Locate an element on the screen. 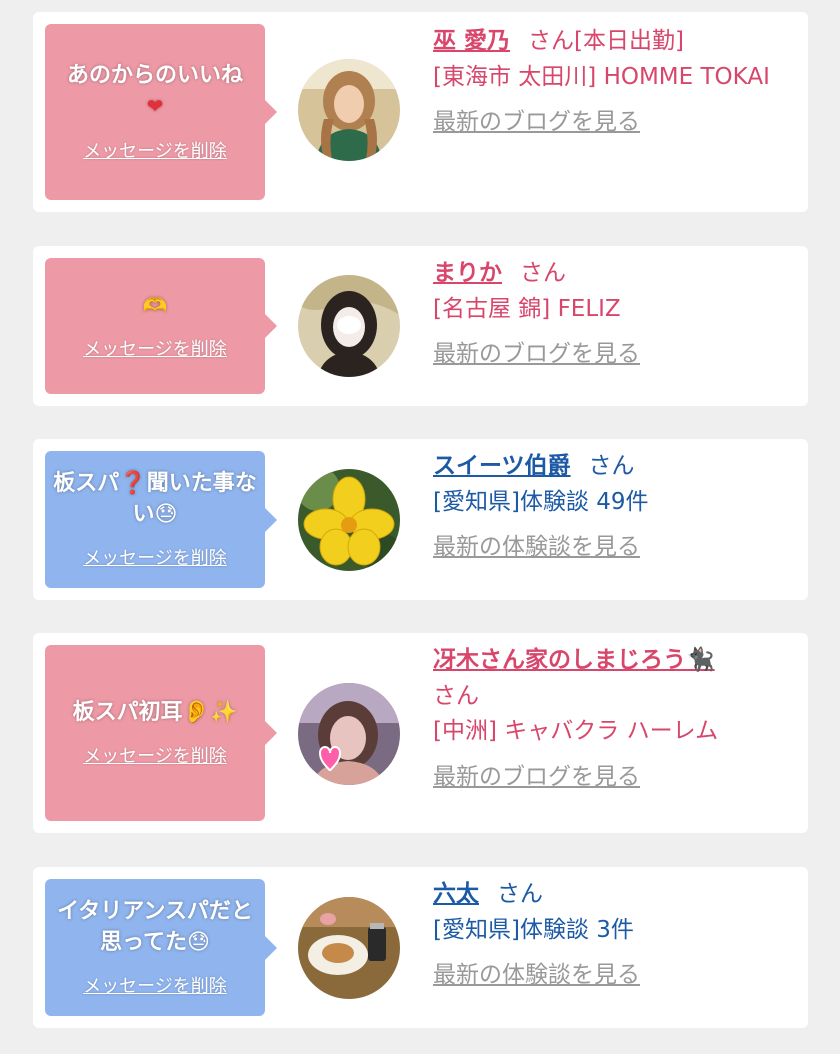 This screenshot has width=840, height=1054. user-name-link: スイーツ伯爵 is located at coordinates (502, 466).